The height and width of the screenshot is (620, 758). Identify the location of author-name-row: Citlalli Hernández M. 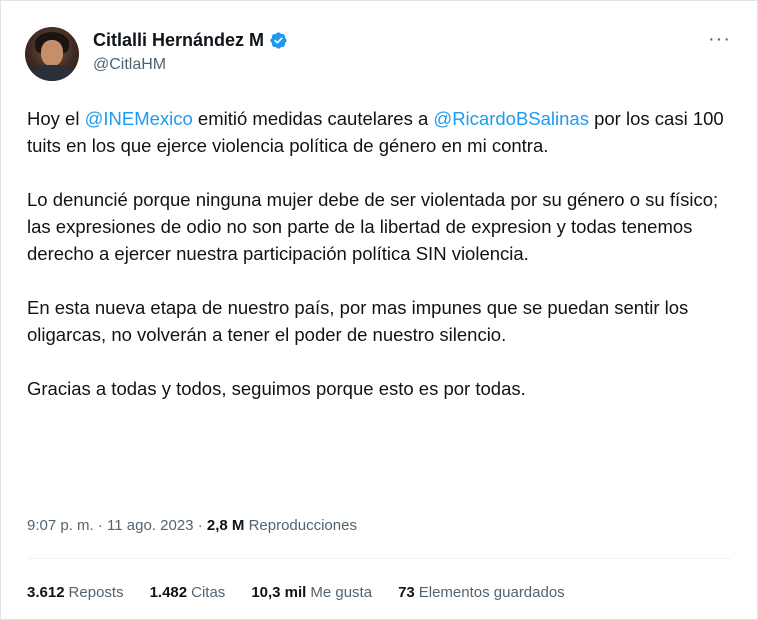
(190, 40).